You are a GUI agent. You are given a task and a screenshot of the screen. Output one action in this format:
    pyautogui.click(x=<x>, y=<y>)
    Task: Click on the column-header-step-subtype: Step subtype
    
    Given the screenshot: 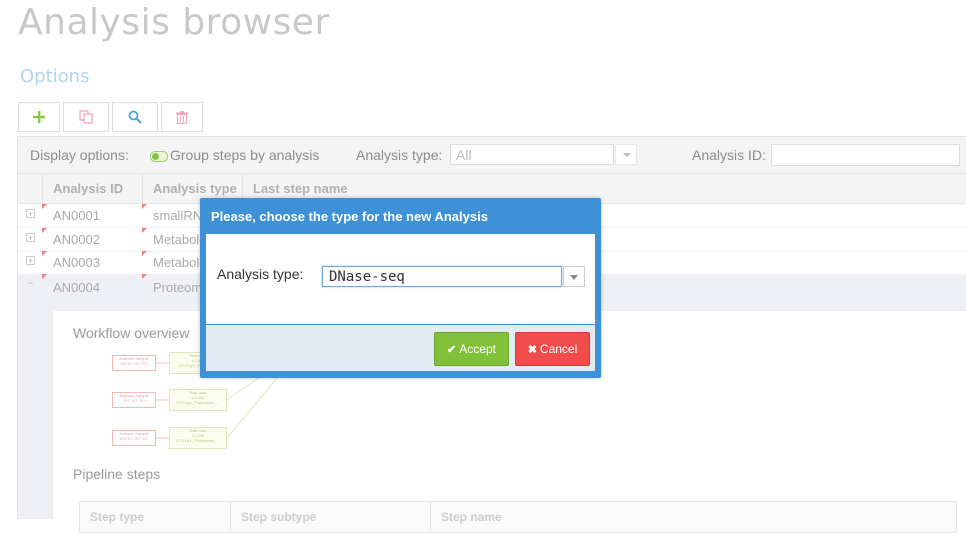 What is the action you would take?
    pyautogui.click(x=330, y=517)
    